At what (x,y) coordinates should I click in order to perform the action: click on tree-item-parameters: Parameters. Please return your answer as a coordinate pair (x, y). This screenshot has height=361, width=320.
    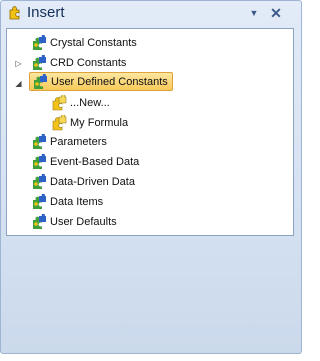
    Looking at the image, I should click on (69, 142).